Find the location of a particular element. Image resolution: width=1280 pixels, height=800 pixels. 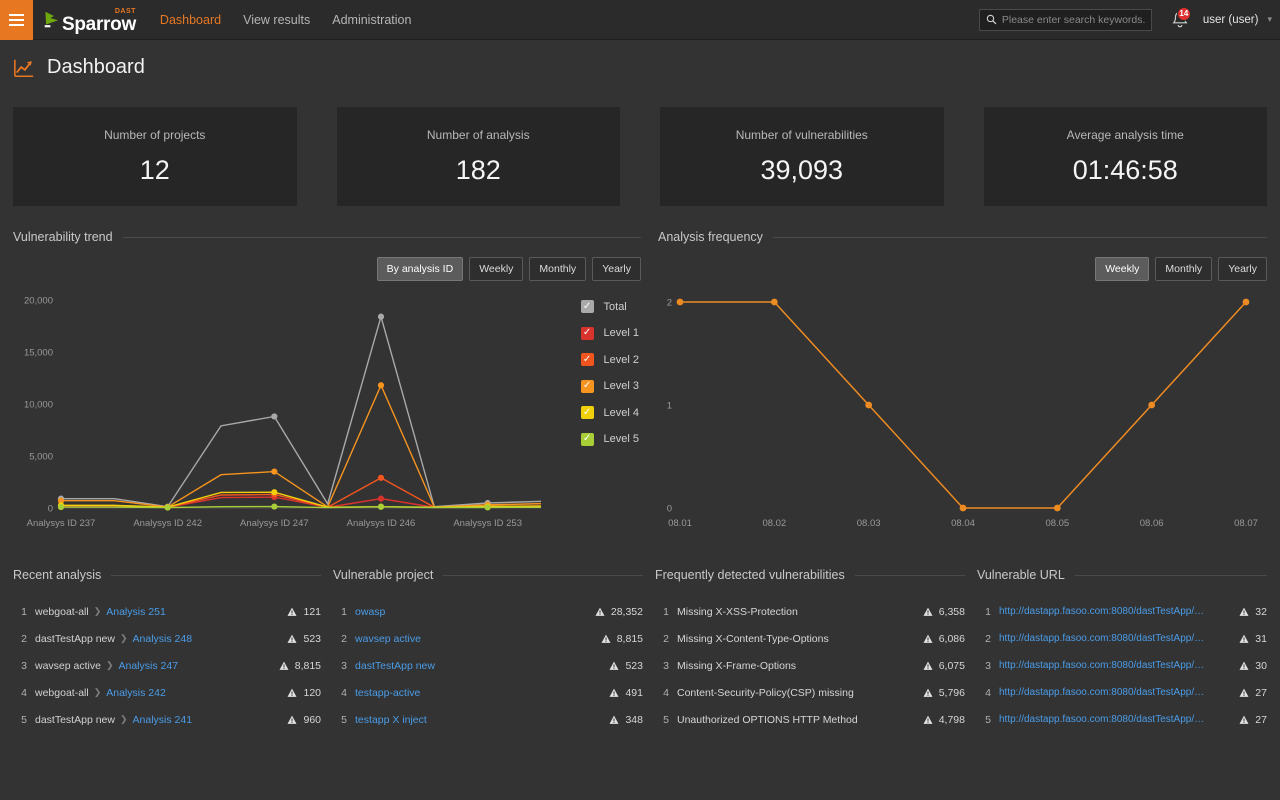

vulnerable-project-row: 3 dastTestApp new 523 is located at coordinates (488, 665).